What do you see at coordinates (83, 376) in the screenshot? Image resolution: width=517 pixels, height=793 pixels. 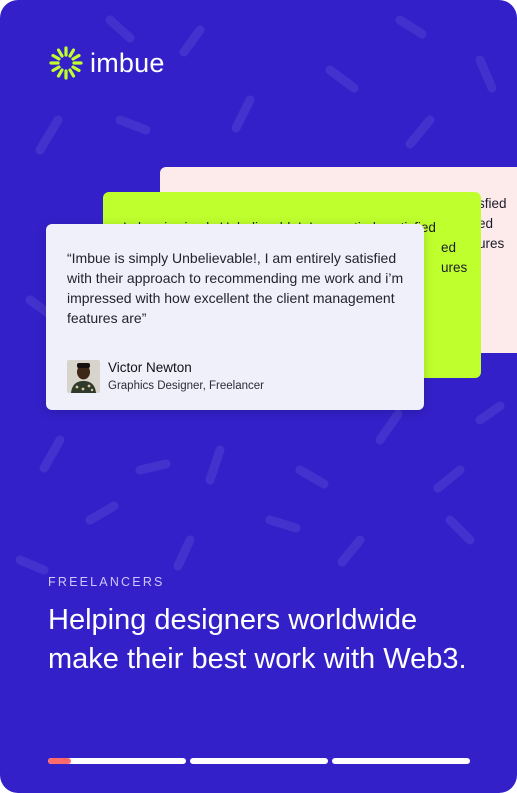 I see `avatar-photo-icon` at bounding box center [83, 376].